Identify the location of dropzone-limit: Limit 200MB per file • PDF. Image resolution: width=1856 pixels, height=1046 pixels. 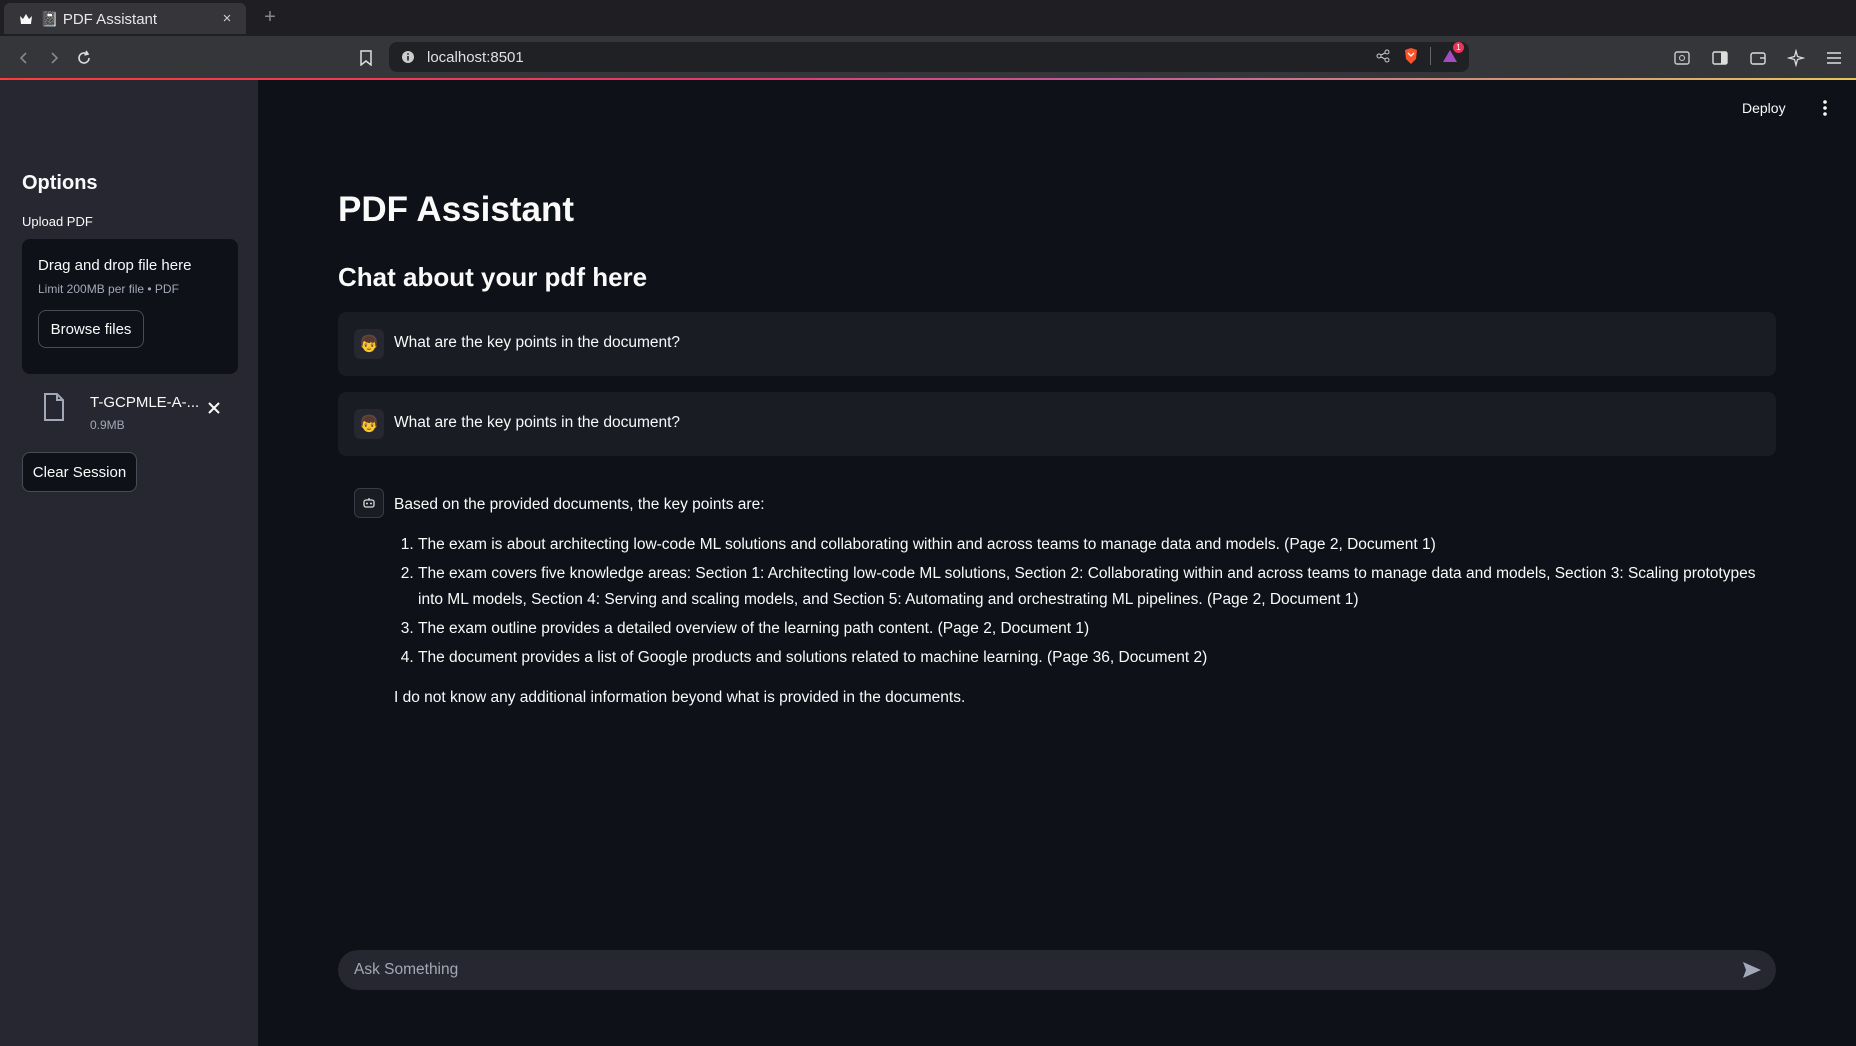
(108, 289).